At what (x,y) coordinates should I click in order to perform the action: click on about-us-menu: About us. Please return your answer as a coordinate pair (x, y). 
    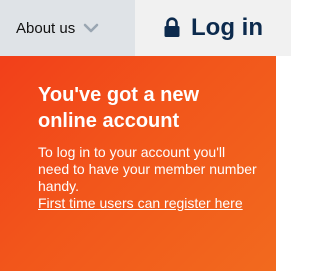
    Looking at the image, I should click on (67, 28).